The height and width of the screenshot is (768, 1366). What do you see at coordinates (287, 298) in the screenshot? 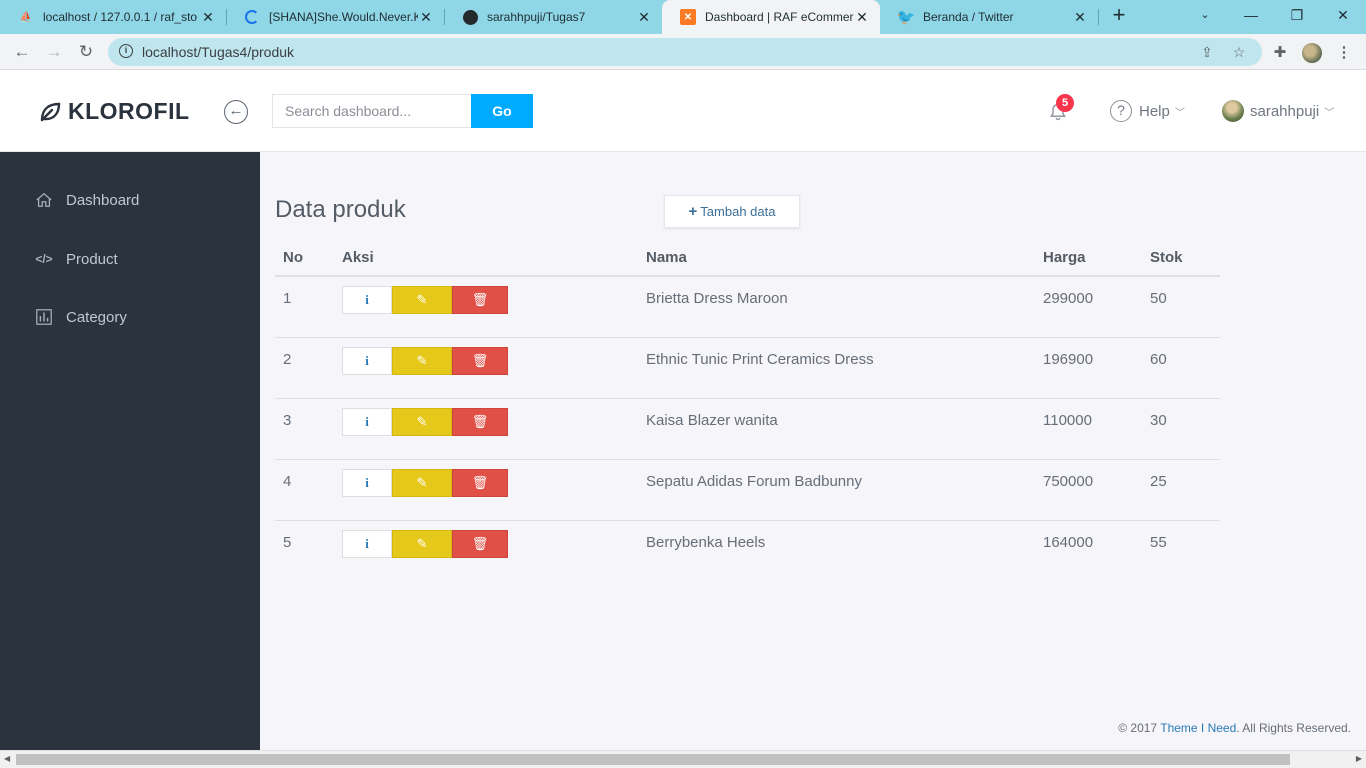
I see `cell-no: 1` at bounding box center [287, 298].